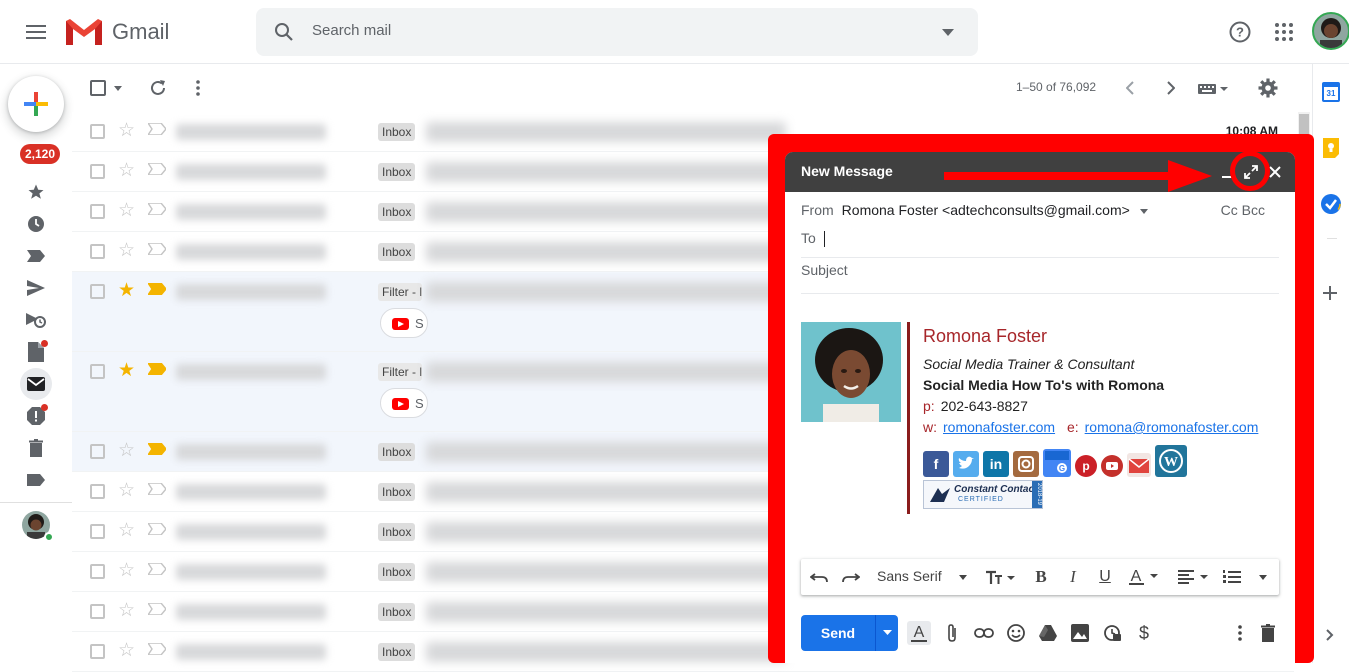 The height and width of the screenshot is (672, 1349). Describe the element at coordinates (36, 192) in the screenshot. I see `starred-icon` at that location.